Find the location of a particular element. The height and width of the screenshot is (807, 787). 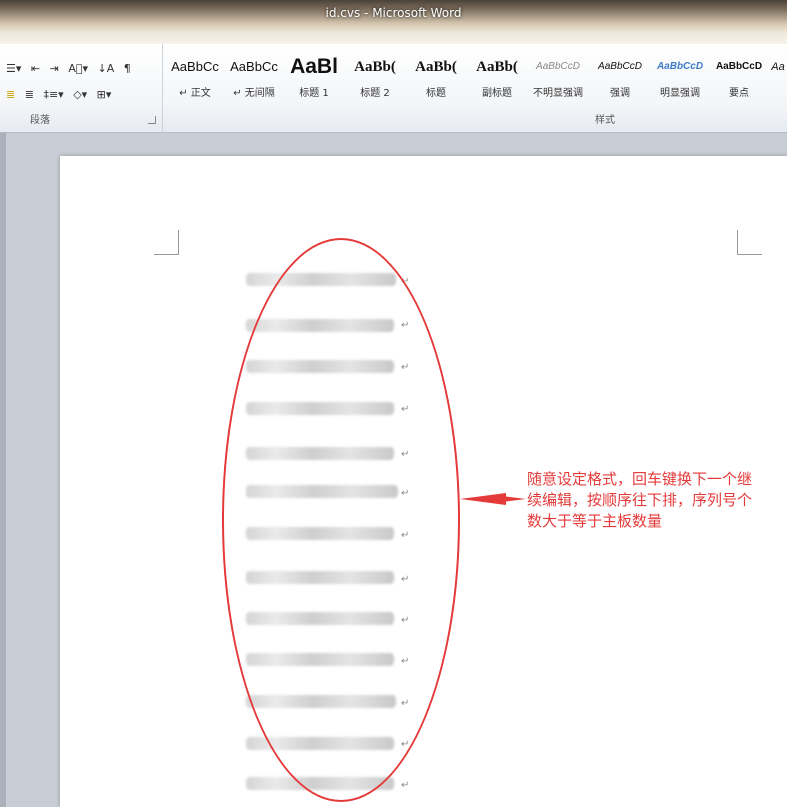

red-arrow-icon is located at coordinates (493, 499).